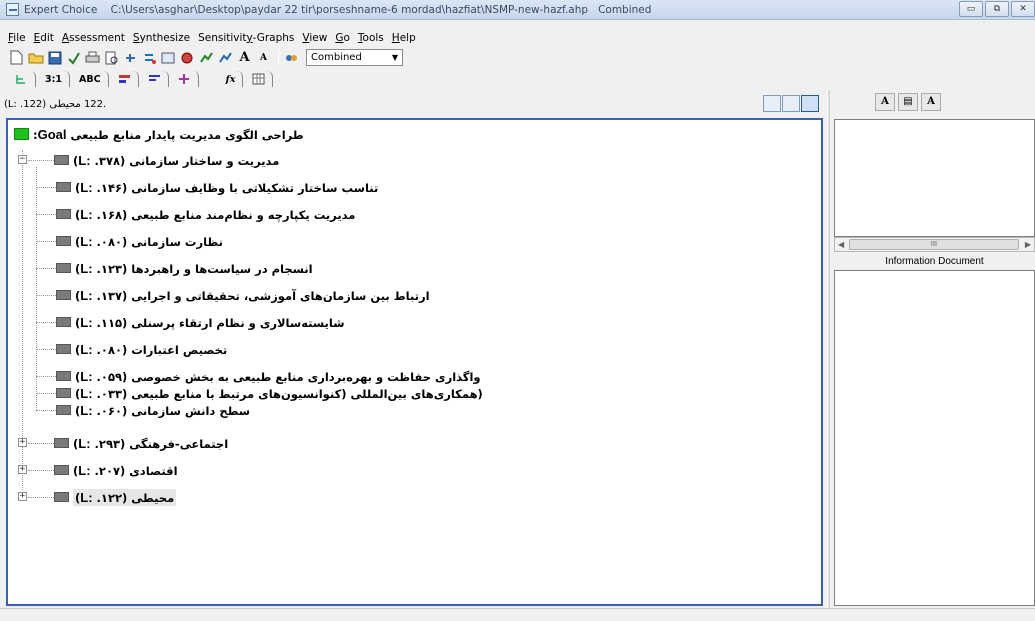 This screenshot has width=1035, height=621. I want to click on mode-icon, so click(291, 57).